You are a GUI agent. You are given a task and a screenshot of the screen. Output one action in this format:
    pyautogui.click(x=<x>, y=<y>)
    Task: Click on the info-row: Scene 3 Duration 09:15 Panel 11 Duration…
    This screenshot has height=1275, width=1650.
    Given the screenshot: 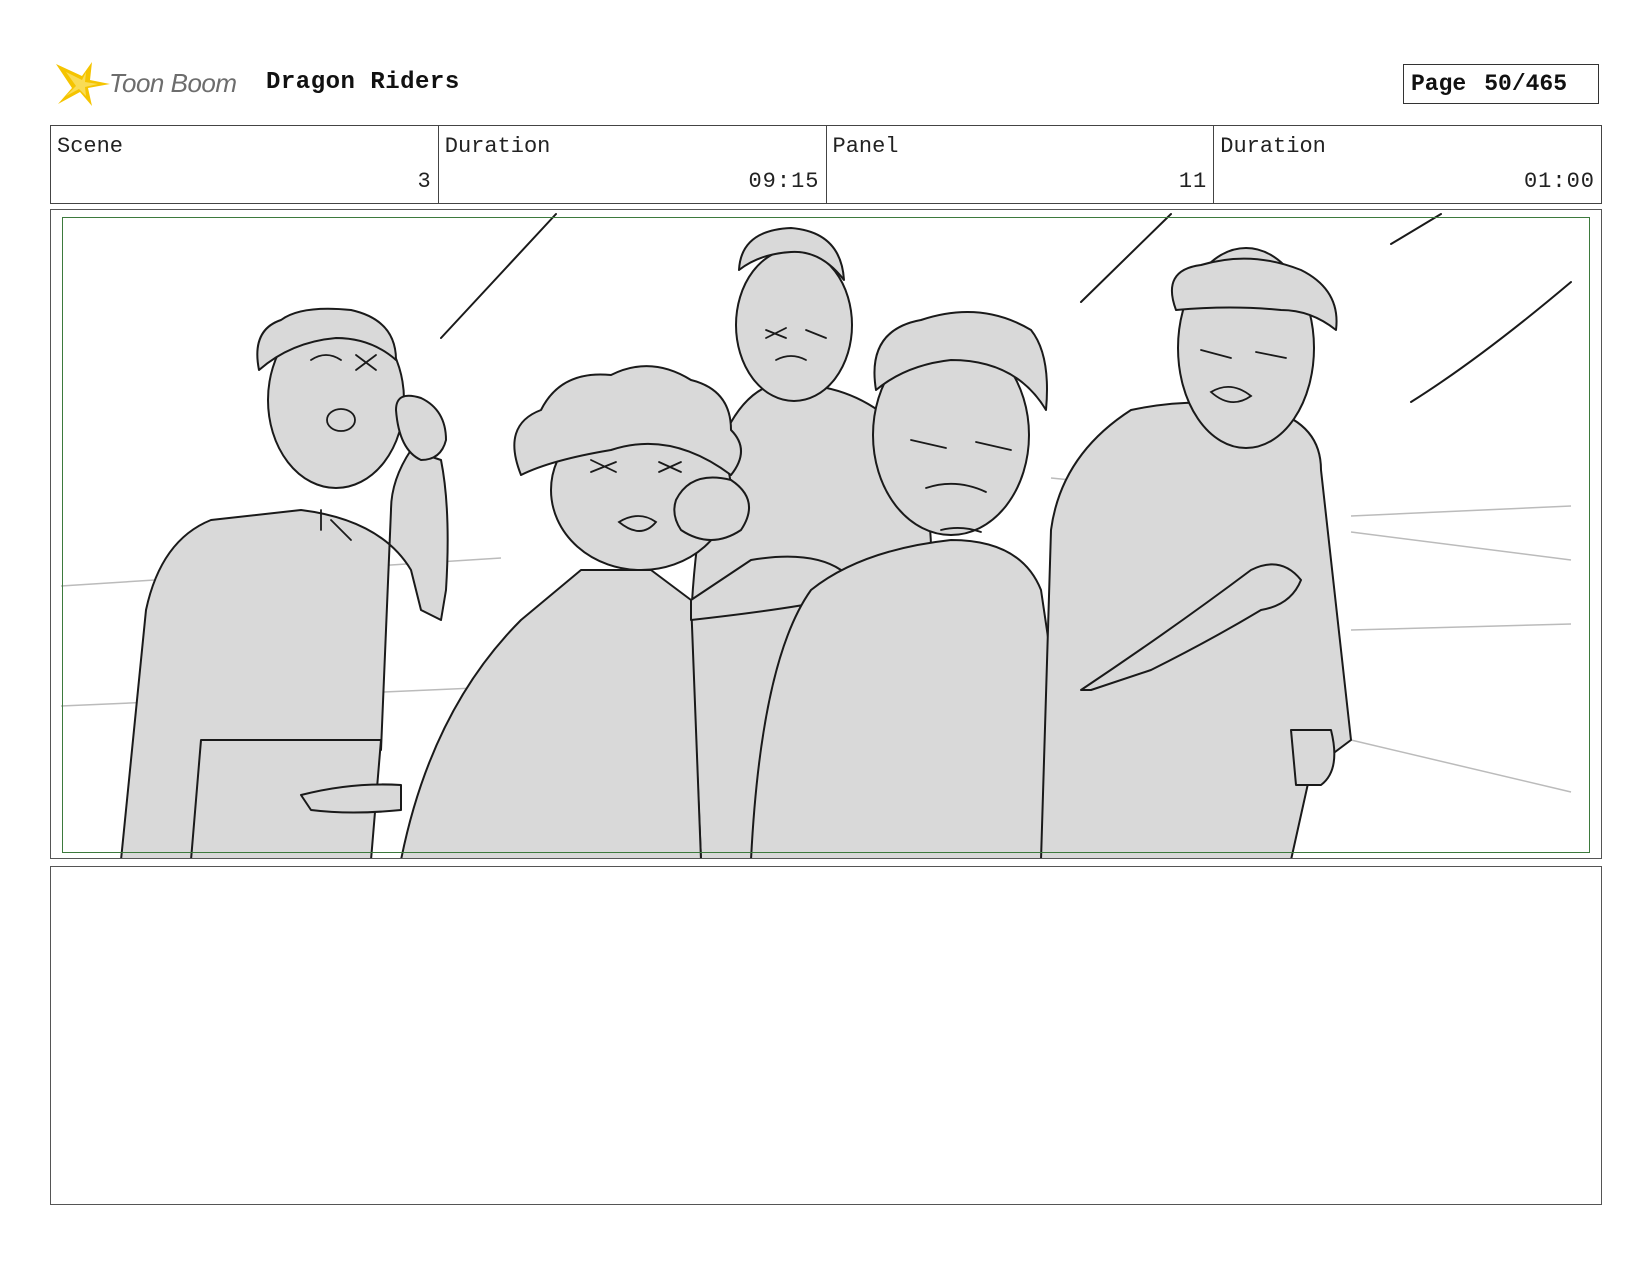 What is the action you would take?
    pyautogui.click(x=826, y=164)
    